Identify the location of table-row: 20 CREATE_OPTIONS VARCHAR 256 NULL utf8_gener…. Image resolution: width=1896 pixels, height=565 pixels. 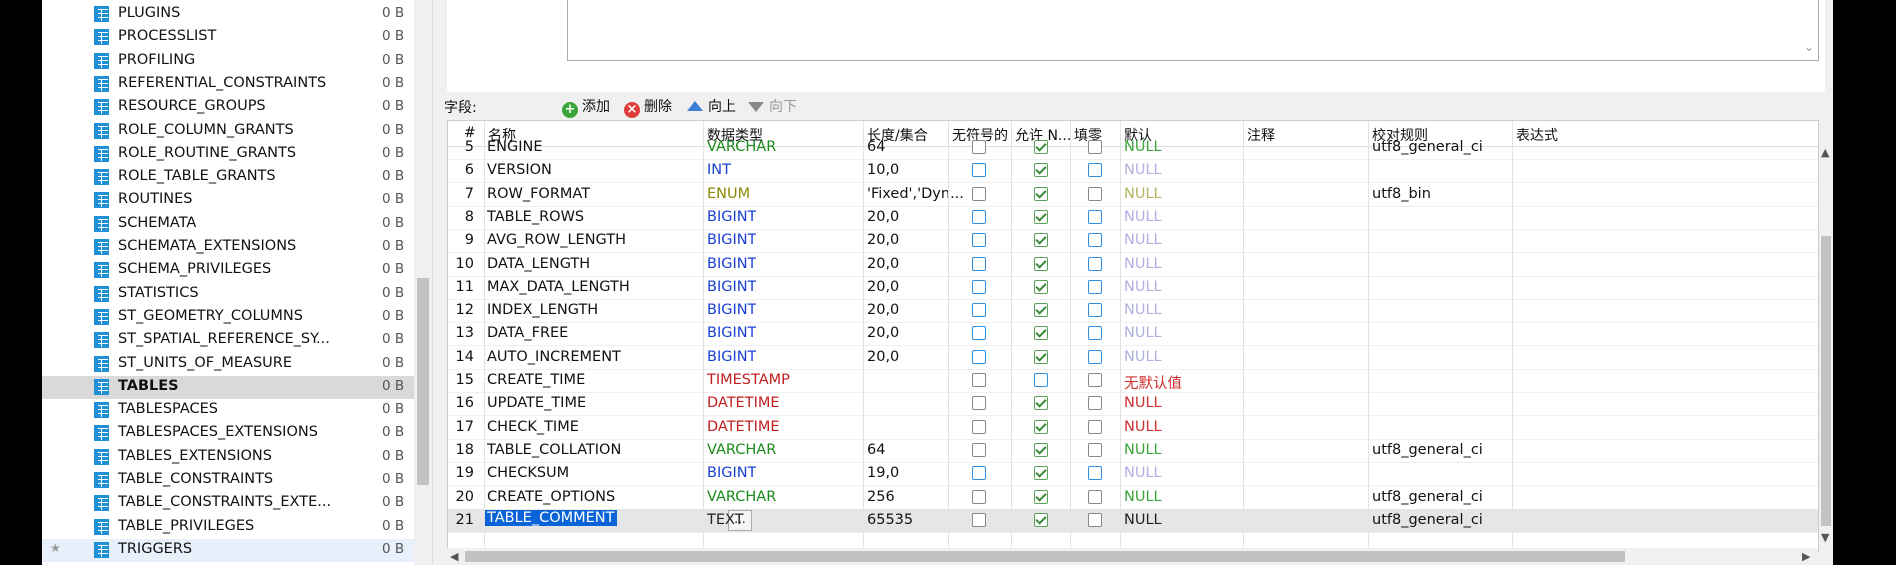
(1133, 498).